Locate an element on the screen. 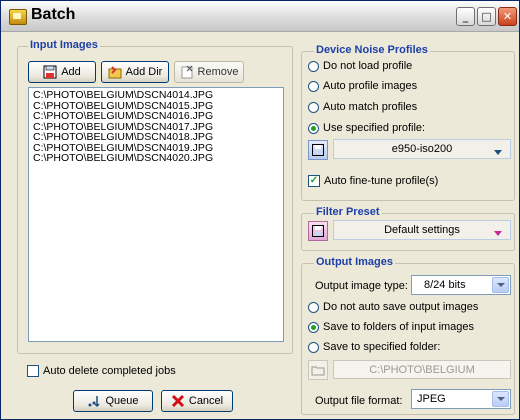 The image size is (520, 420). output-save-option-label: Do not auto save output images is located at coordinates (401, 307).